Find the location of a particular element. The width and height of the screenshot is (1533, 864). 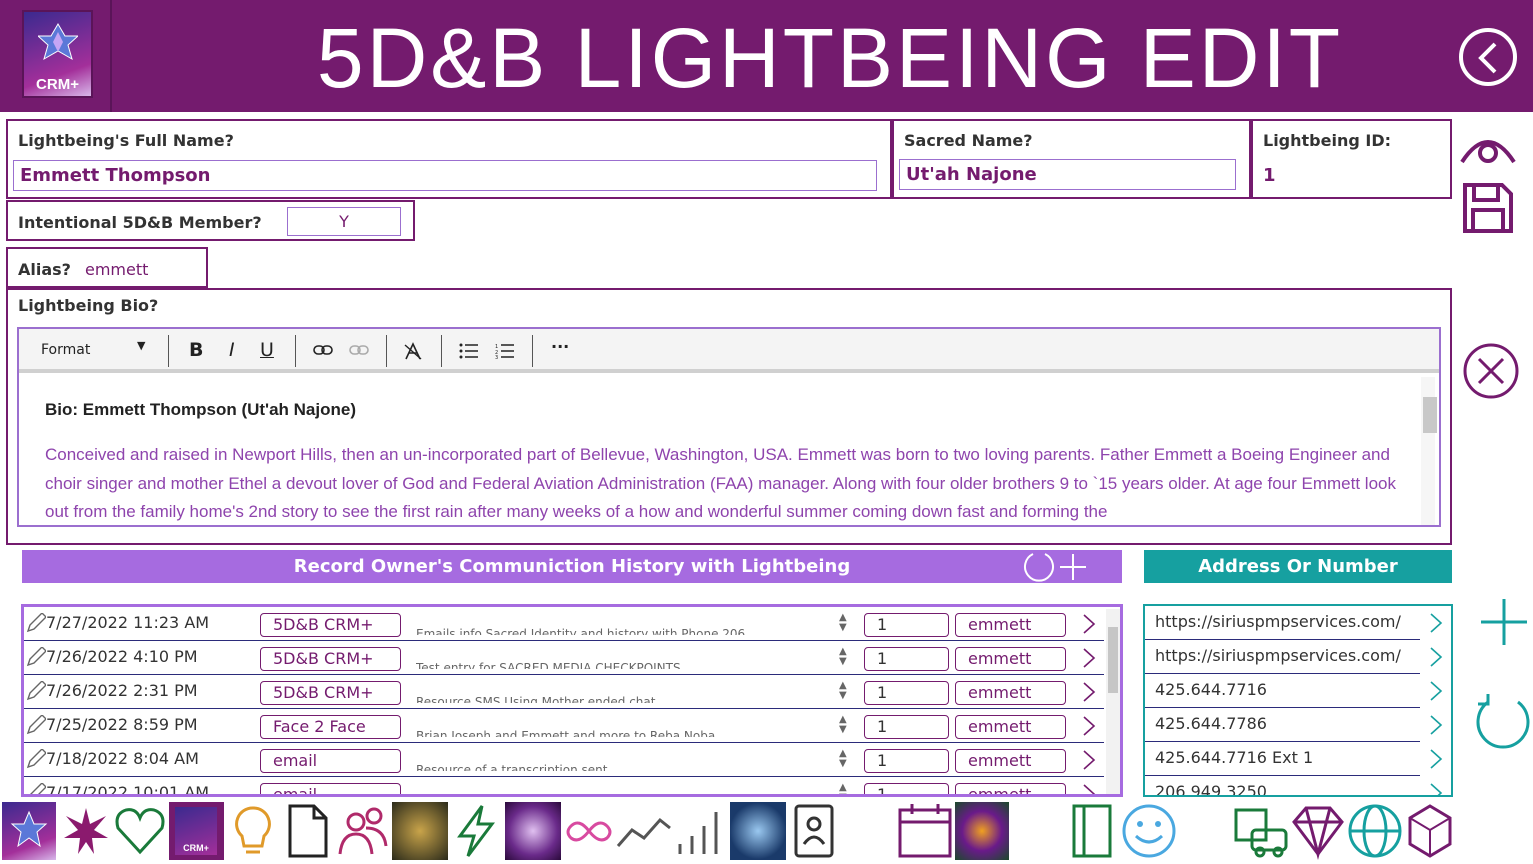

save-icon is located at coordinates (1488, 208).